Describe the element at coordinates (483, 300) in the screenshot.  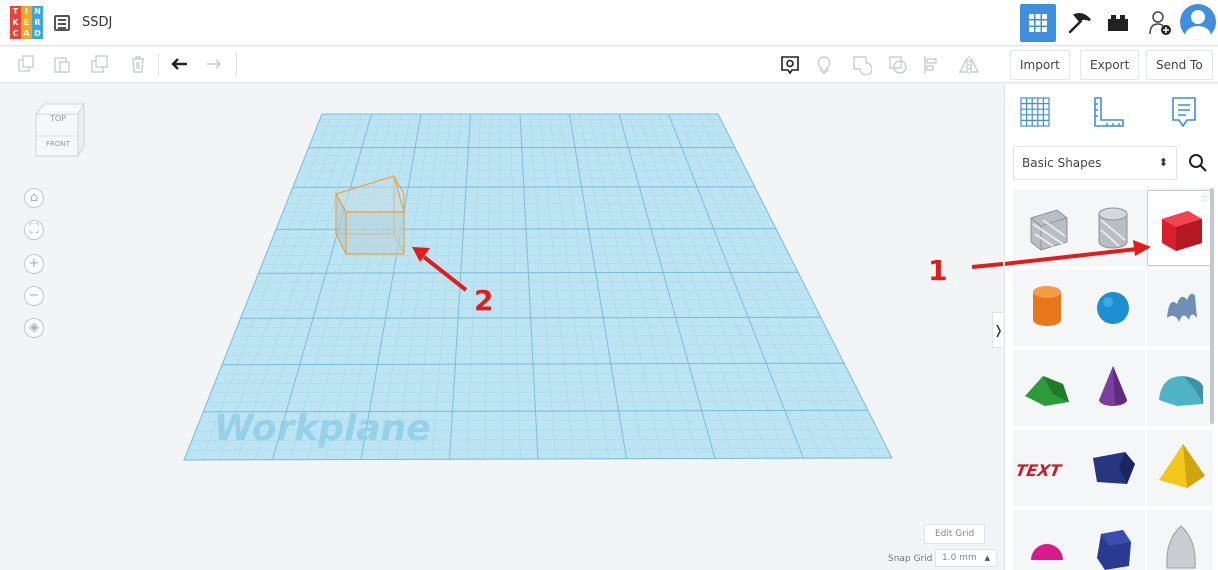
I see `annotation-label-2: 2` at that location.